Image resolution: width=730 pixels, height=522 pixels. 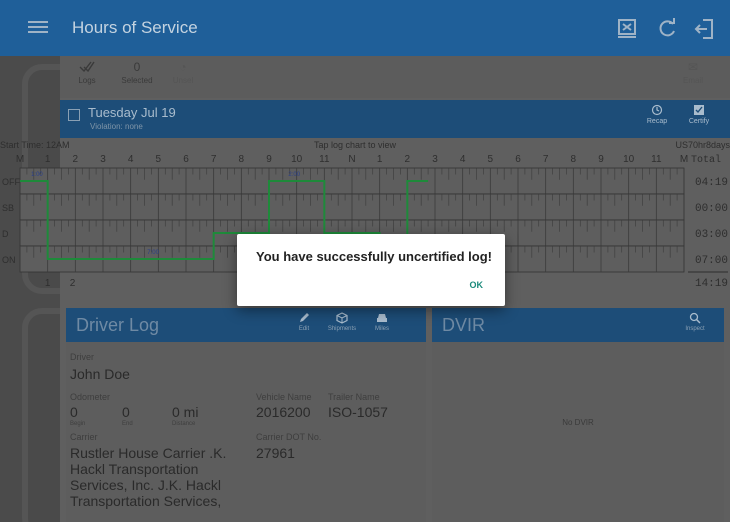 What do you see at coordinates (342, 329) in the screenshot?
I see `shipments-label: Shipments` at bounding box center [342, 329].